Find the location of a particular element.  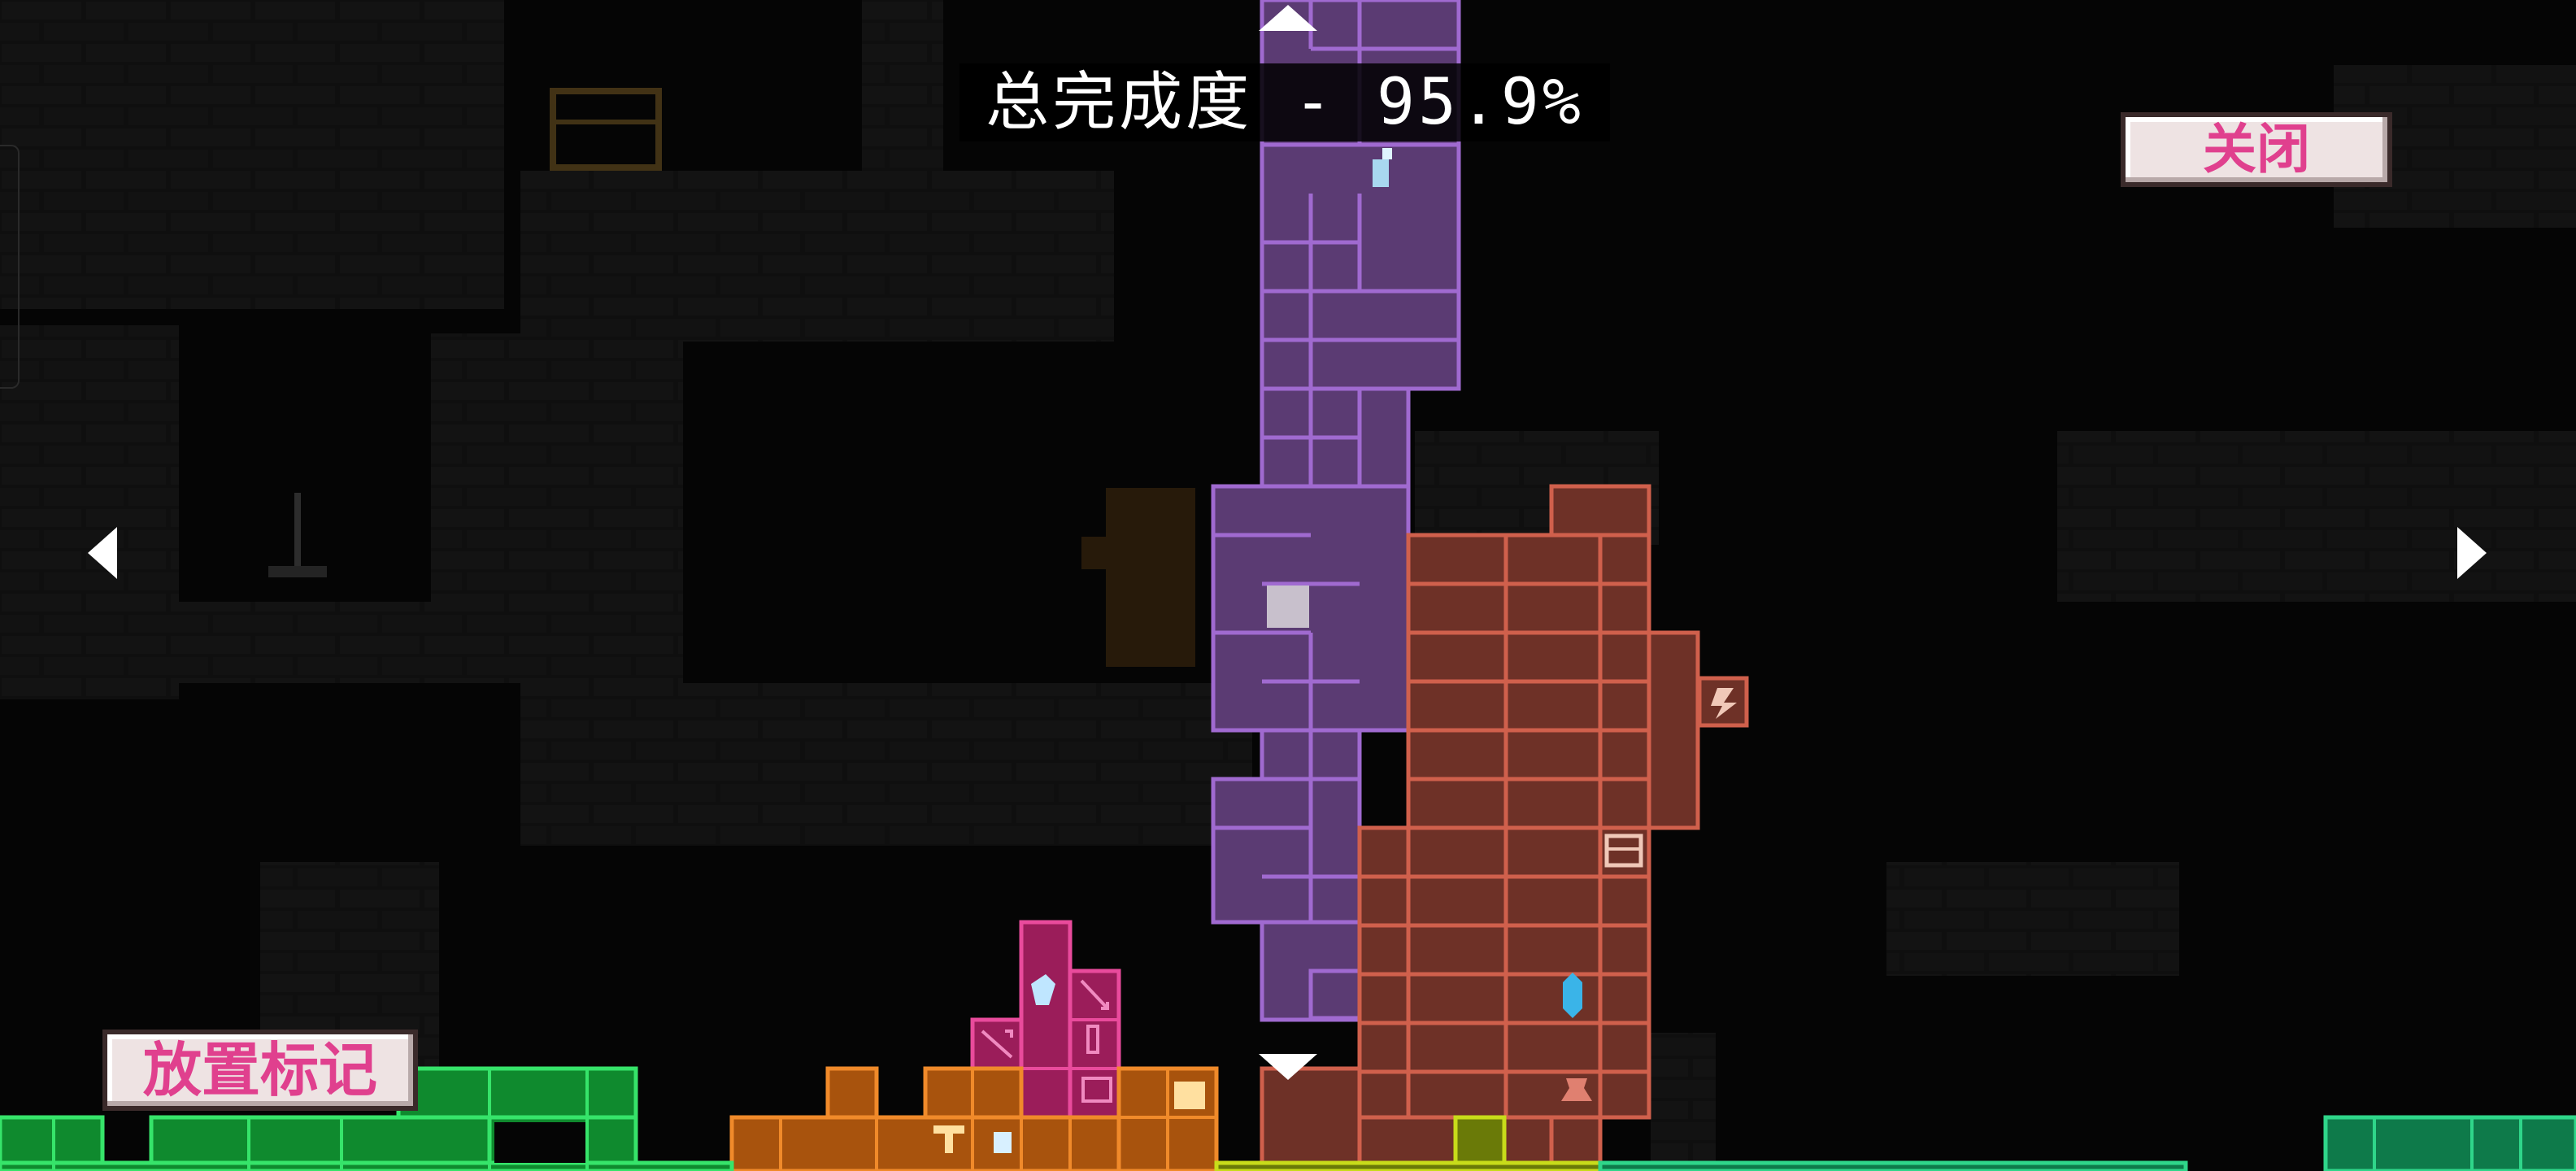

close-button: 关闭 is located at coordinates (2257, 150).